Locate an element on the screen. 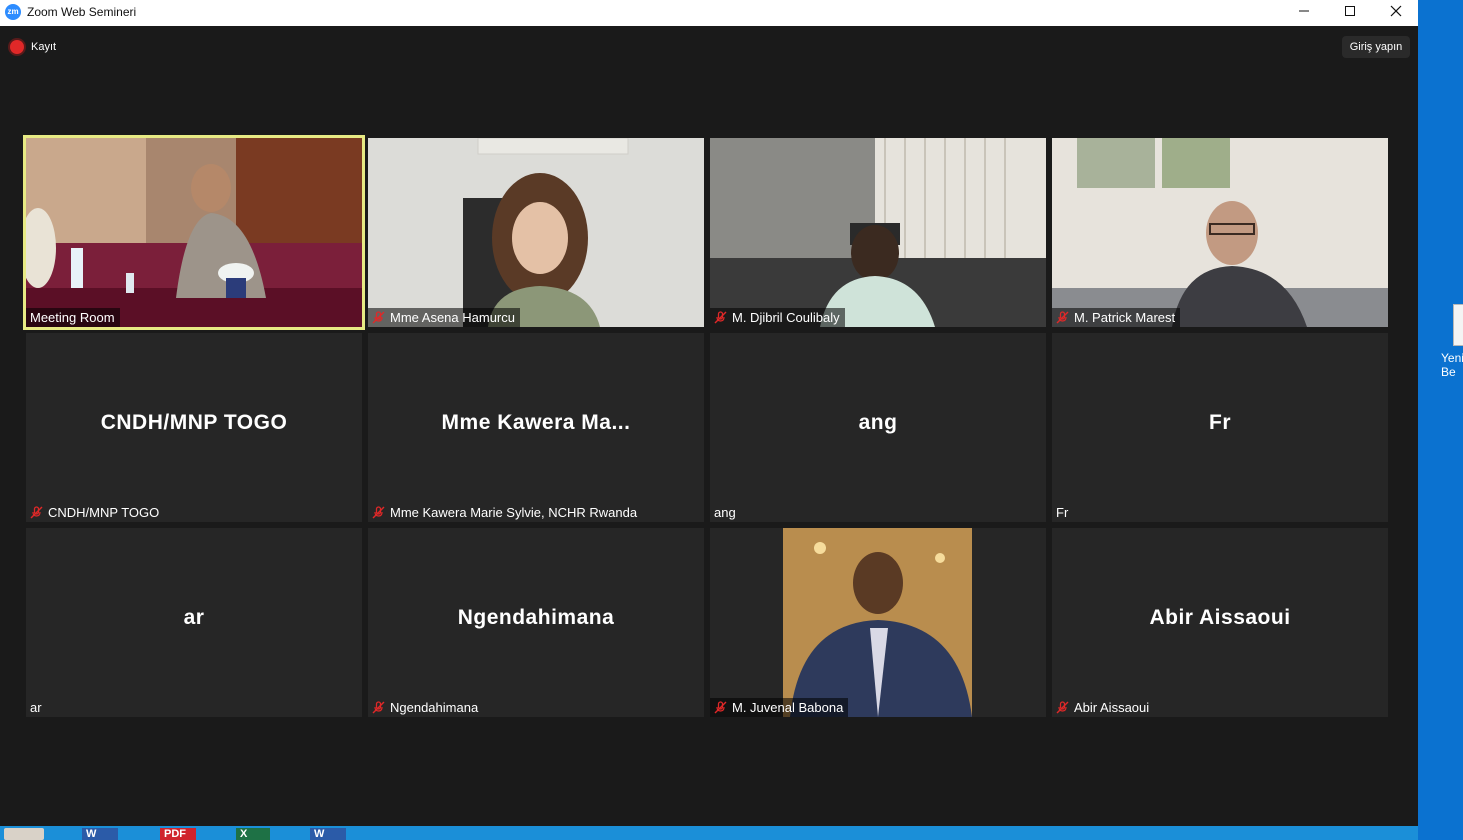  participant-display-name: Fr is located at coordinates (1220, 422).